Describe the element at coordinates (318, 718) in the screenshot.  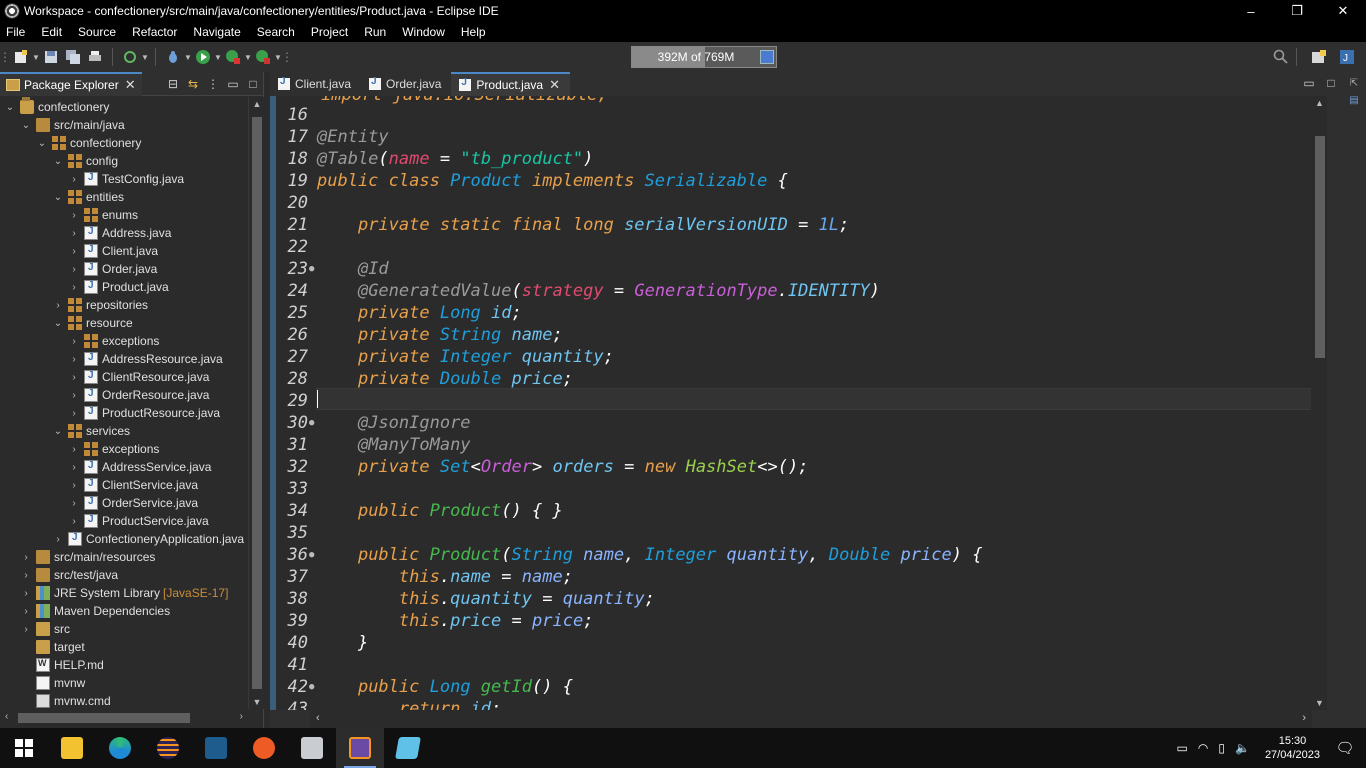
I see `scroll-left-icon: ‹` at that location.